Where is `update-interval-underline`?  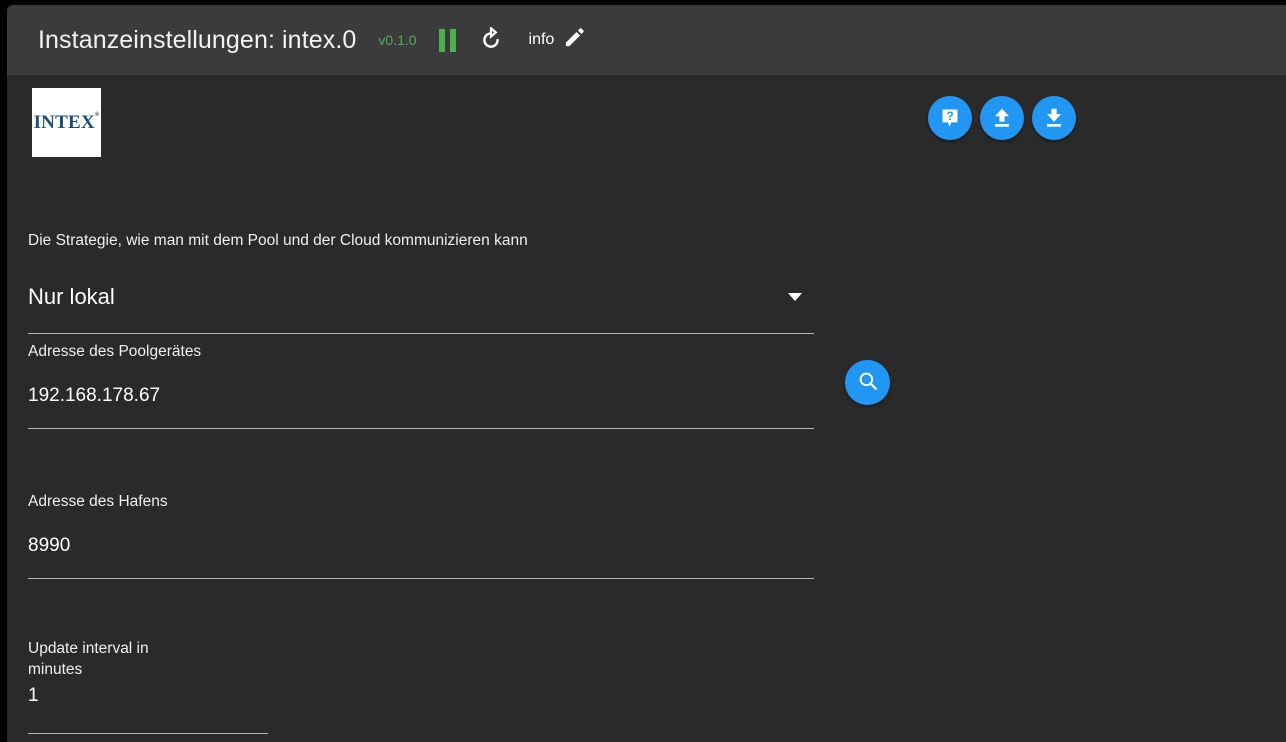 update-interval-underline is located at coordinates (148, 733).